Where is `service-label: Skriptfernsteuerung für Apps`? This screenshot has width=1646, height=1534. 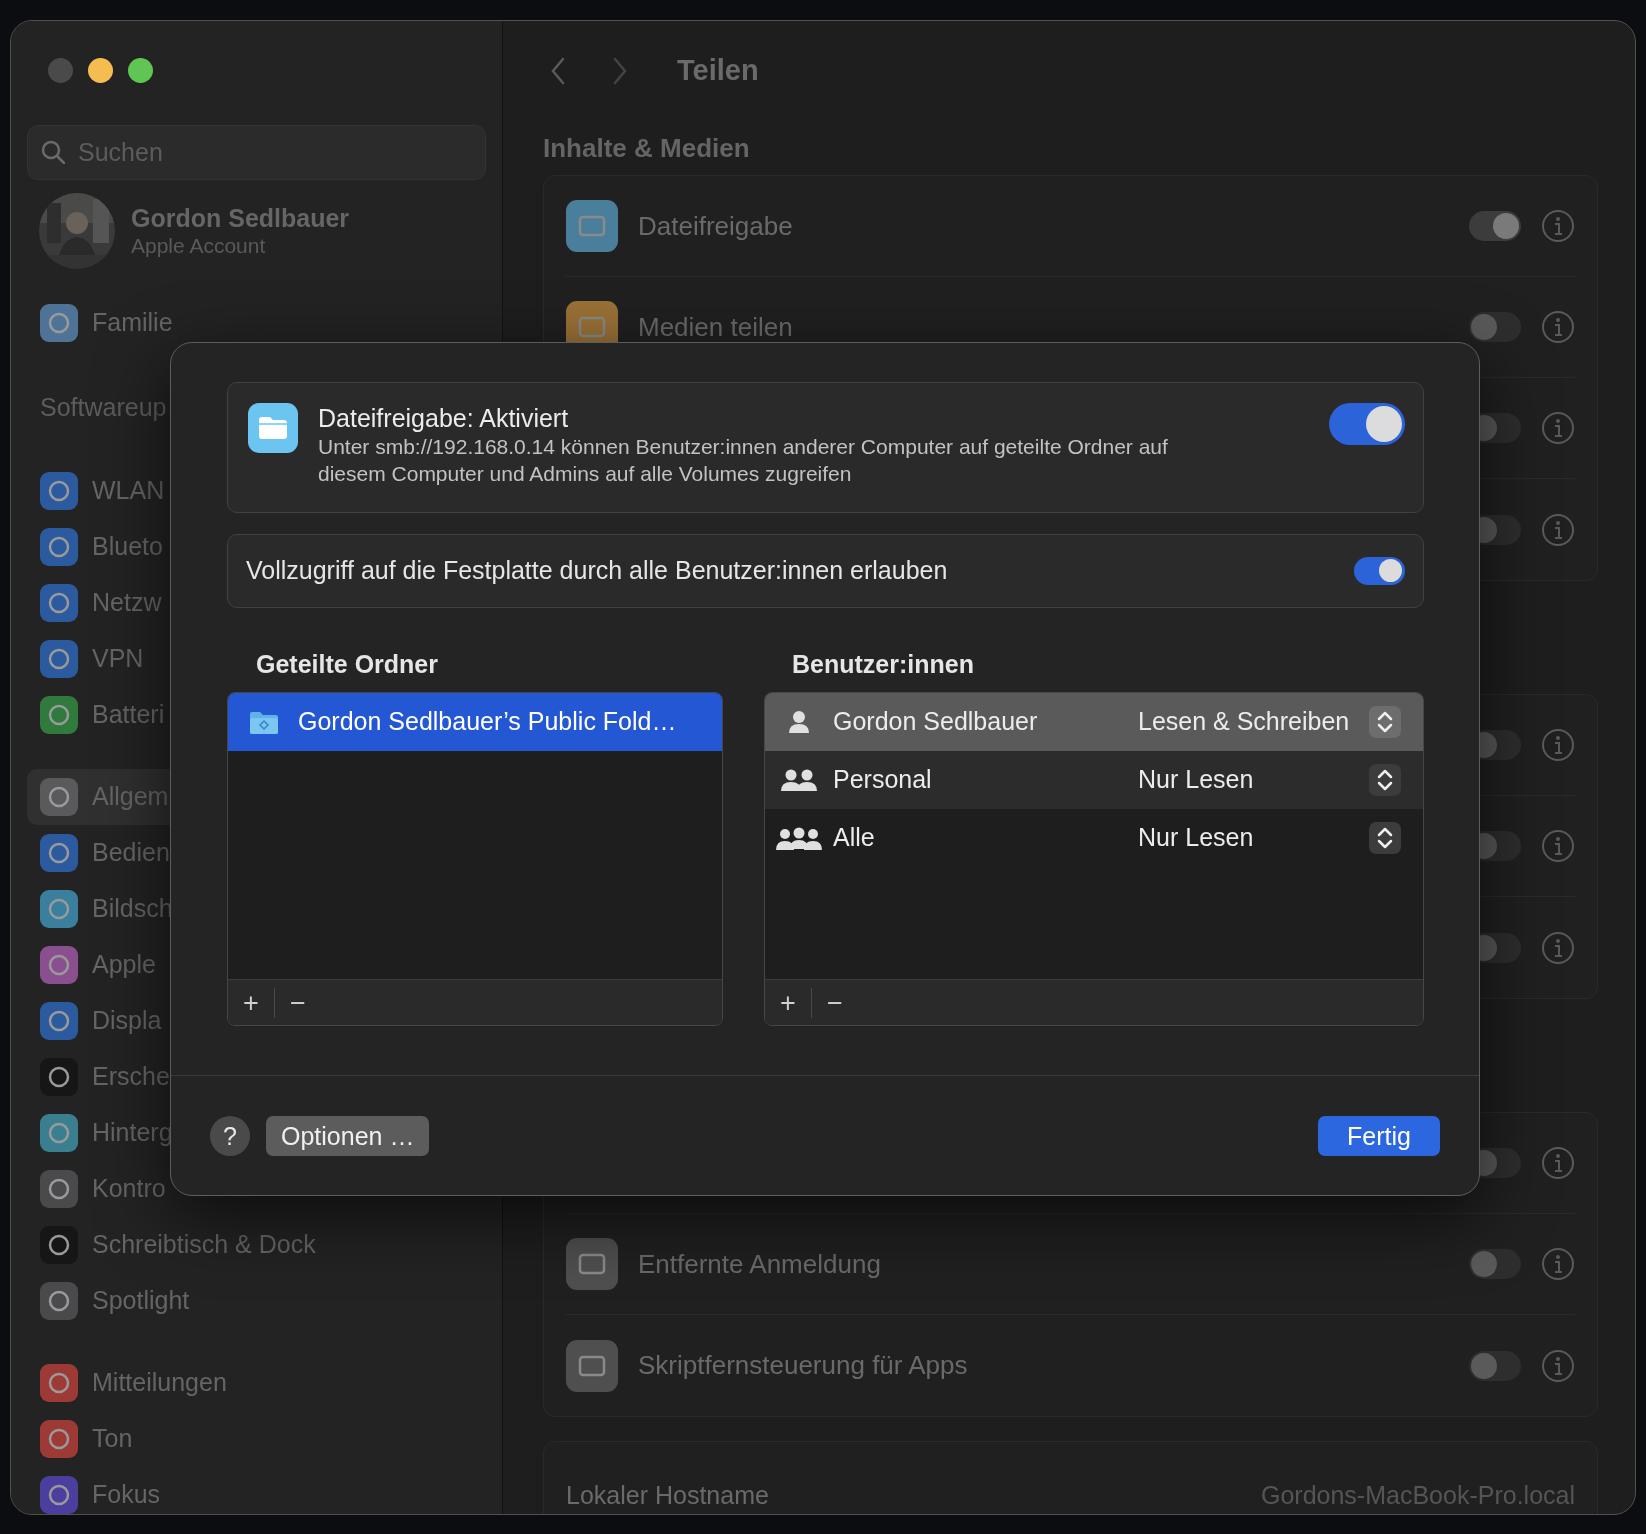
service-label: Skriptfernsteuerung für Apps is located at coordinates (803, 1365).